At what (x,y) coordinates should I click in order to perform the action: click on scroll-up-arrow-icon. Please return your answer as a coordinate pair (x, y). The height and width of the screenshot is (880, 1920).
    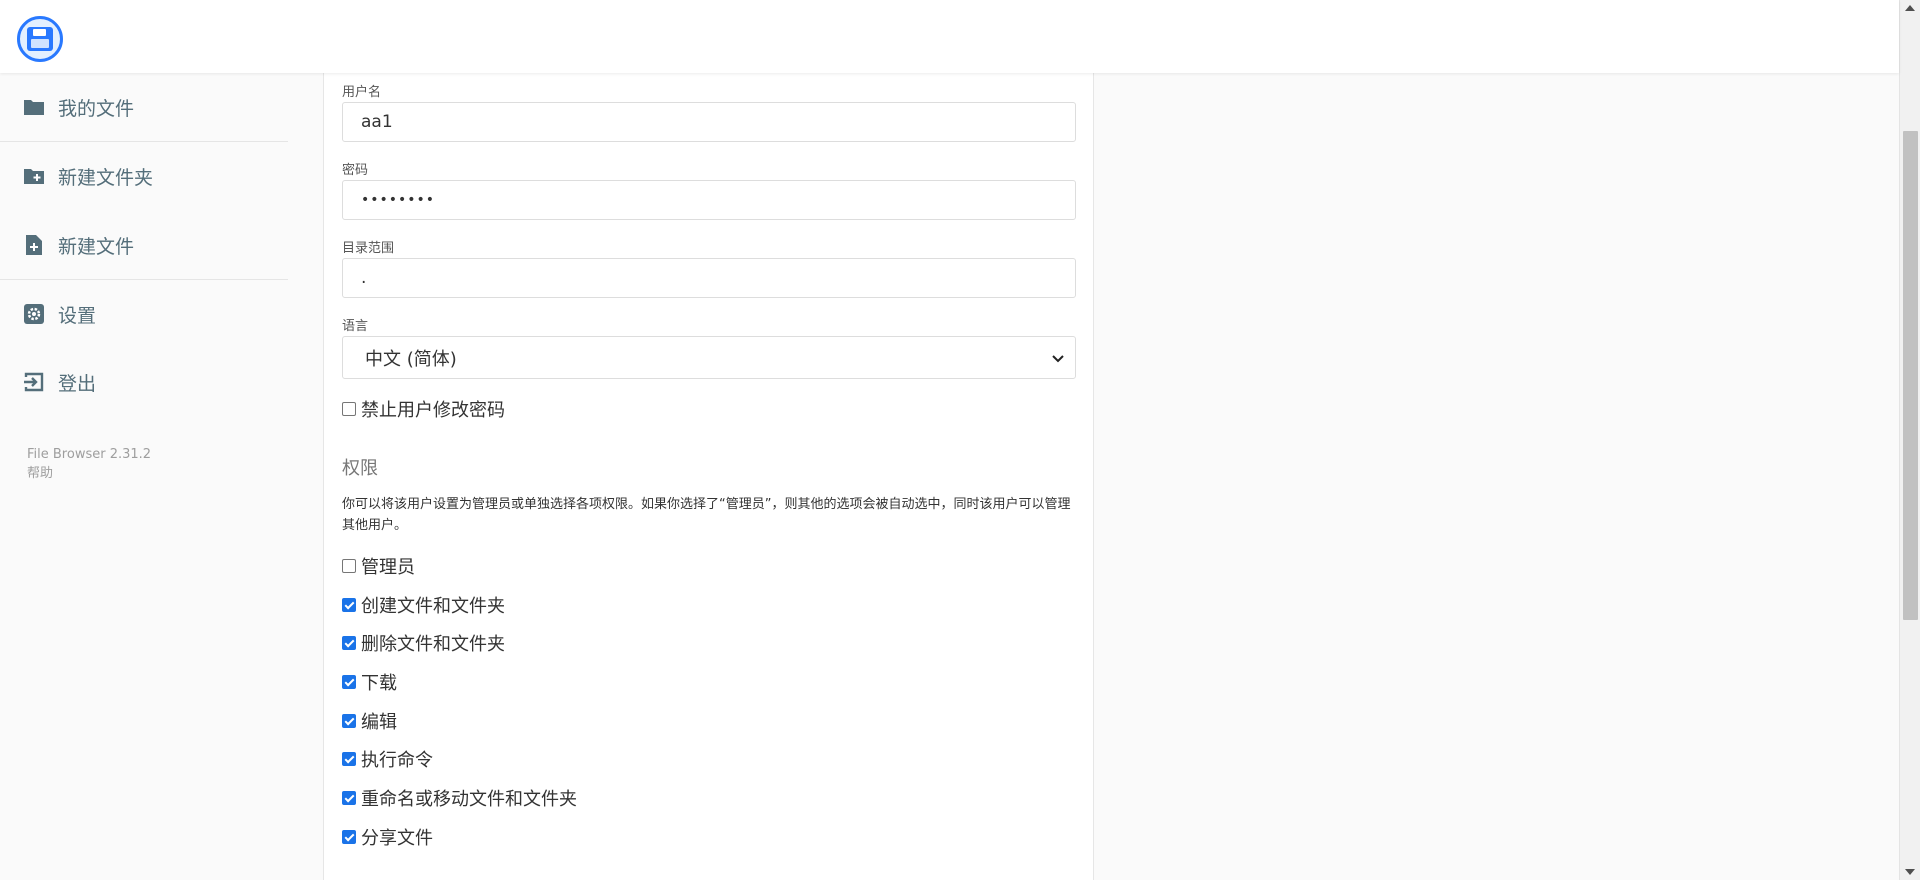
    Looking at the image, I should click on (1910, 8).